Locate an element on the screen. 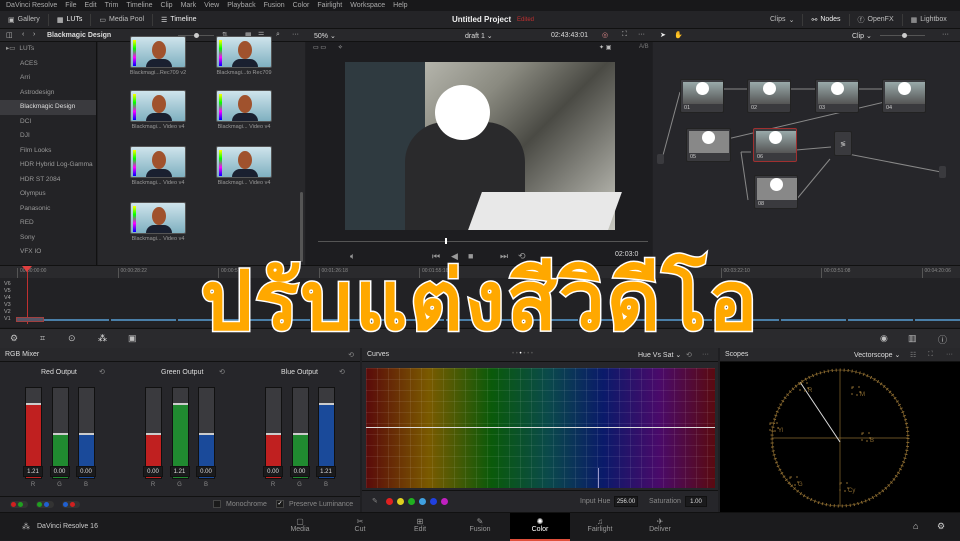 This screenshot has width=960, height=541. curve-mode-select: Hue Vs Sat ⌄ is located at coordinates (659, 355).